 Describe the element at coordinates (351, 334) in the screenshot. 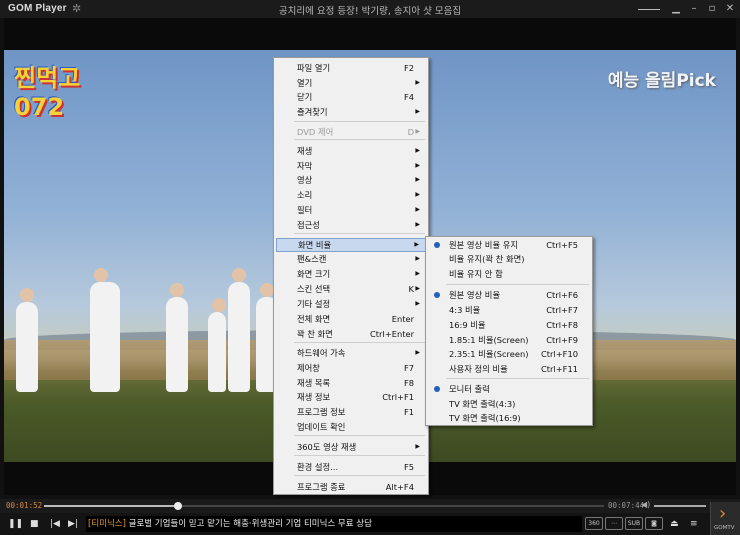

I see `menu-item: 꽉 찬 화면 Ctrl+Enter` at that location.